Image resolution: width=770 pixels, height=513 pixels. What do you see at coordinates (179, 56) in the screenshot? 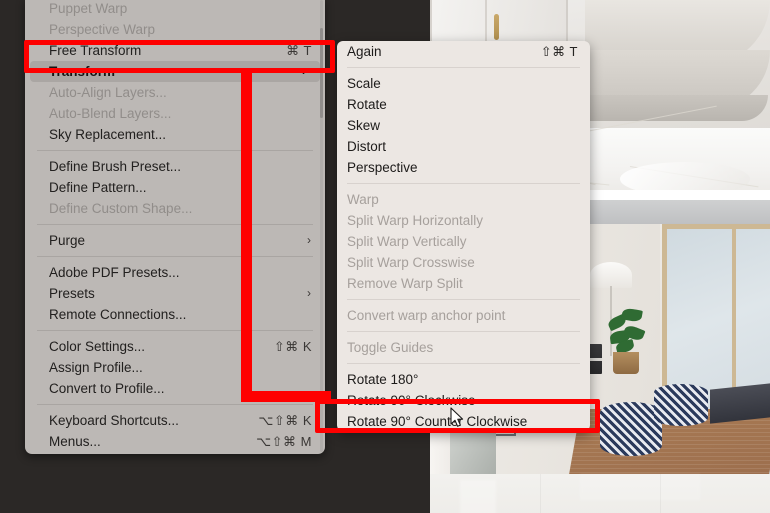
I see `transform-callout-box` at bounding box center [179, 56].